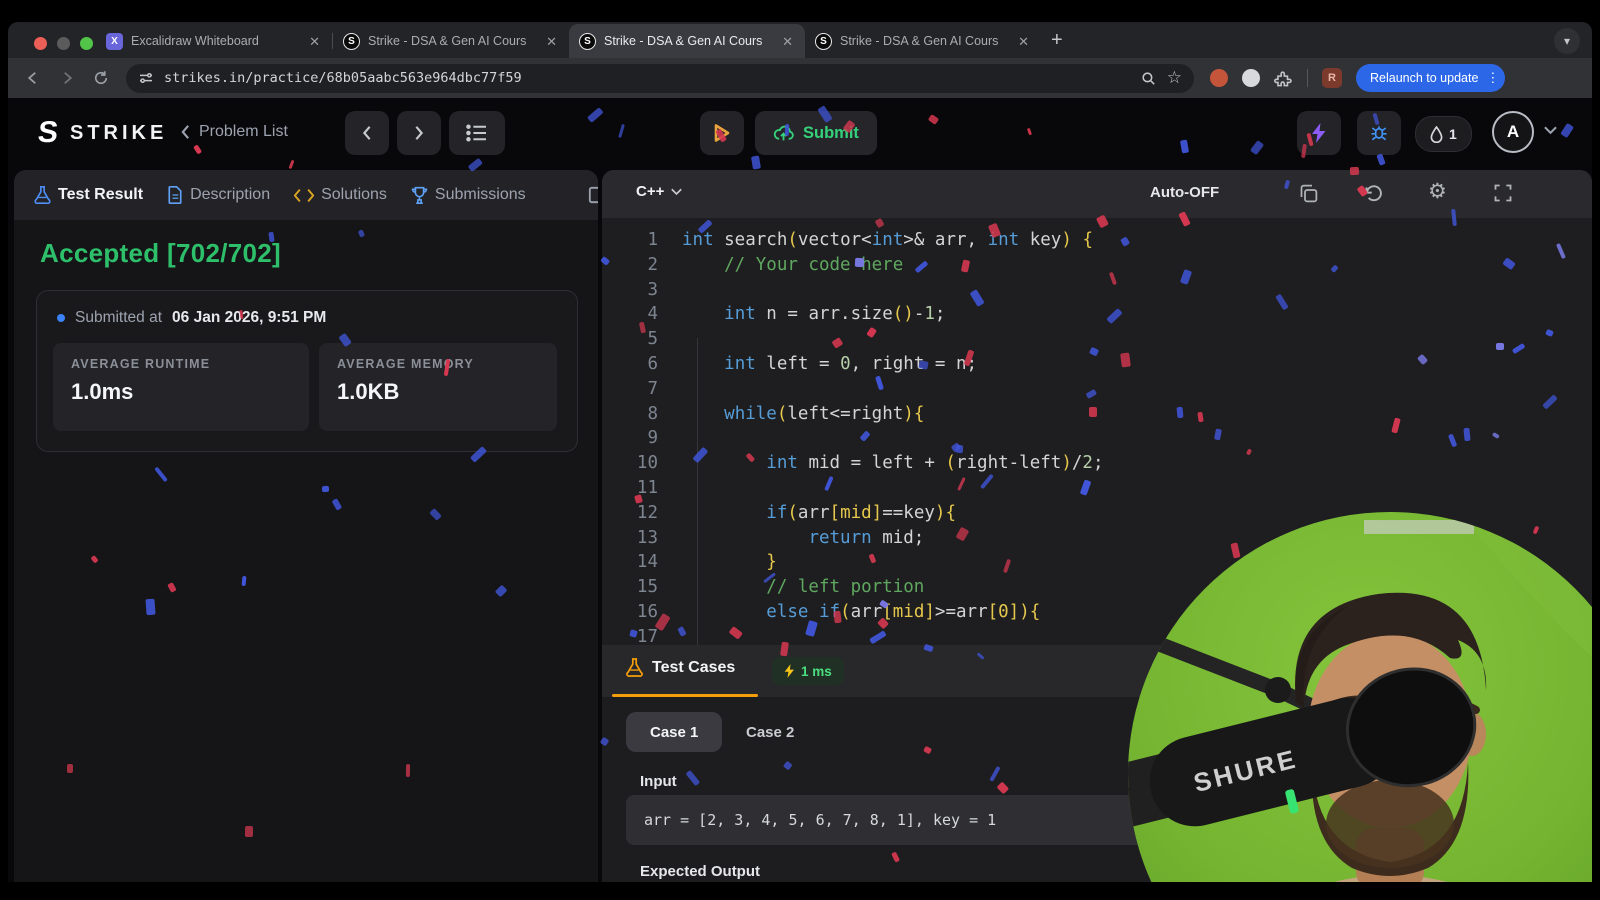  What do you see at coordinates (652, 339) in the screenshot?
I see `line-number: 5` at bounding box center [652, 339].